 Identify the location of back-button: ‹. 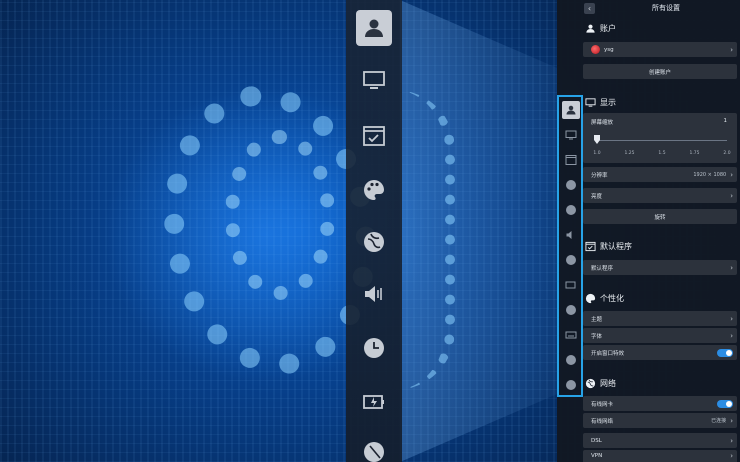
(589, 8).